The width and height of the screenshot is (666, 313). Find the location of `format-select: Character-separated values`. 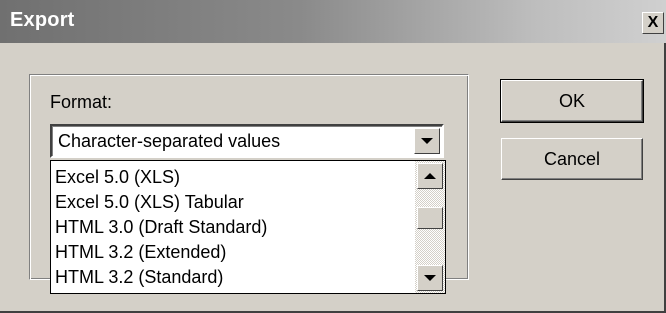

format-select: Character-separated values is located at coordinates (247, 141).